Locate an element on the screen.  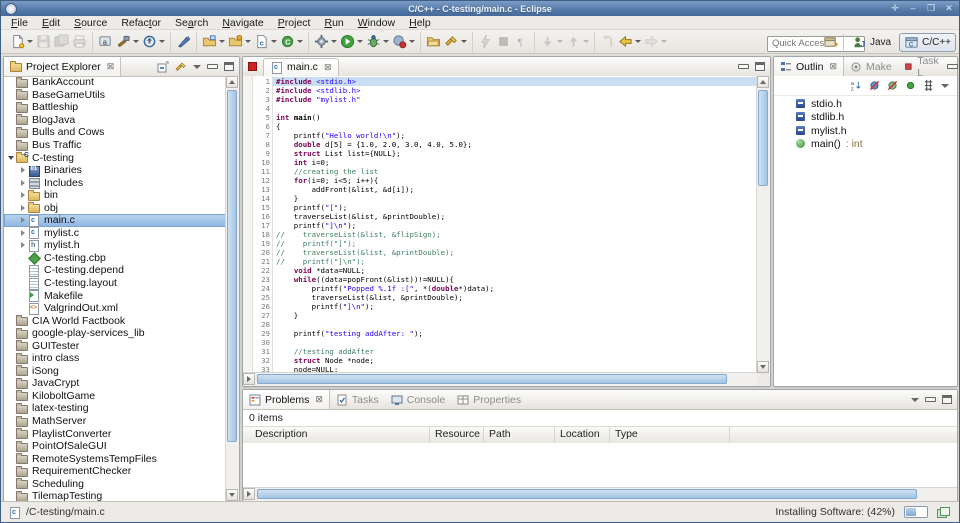
tree-item-kiloboltgame: KiloboltGame is located at coordinates (115, 396).